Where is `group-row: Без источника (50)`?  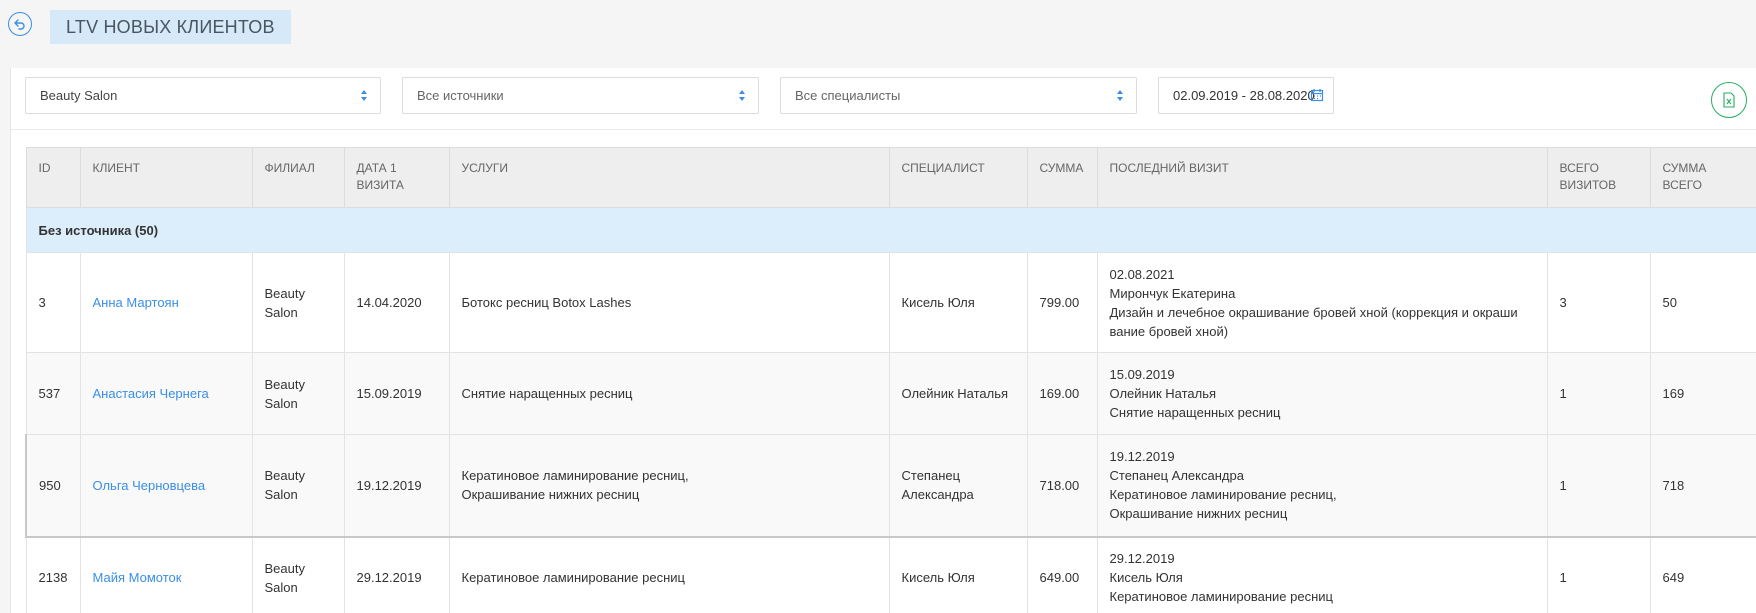 group-row: Без источника (50) is located at coordinates (890, 230).